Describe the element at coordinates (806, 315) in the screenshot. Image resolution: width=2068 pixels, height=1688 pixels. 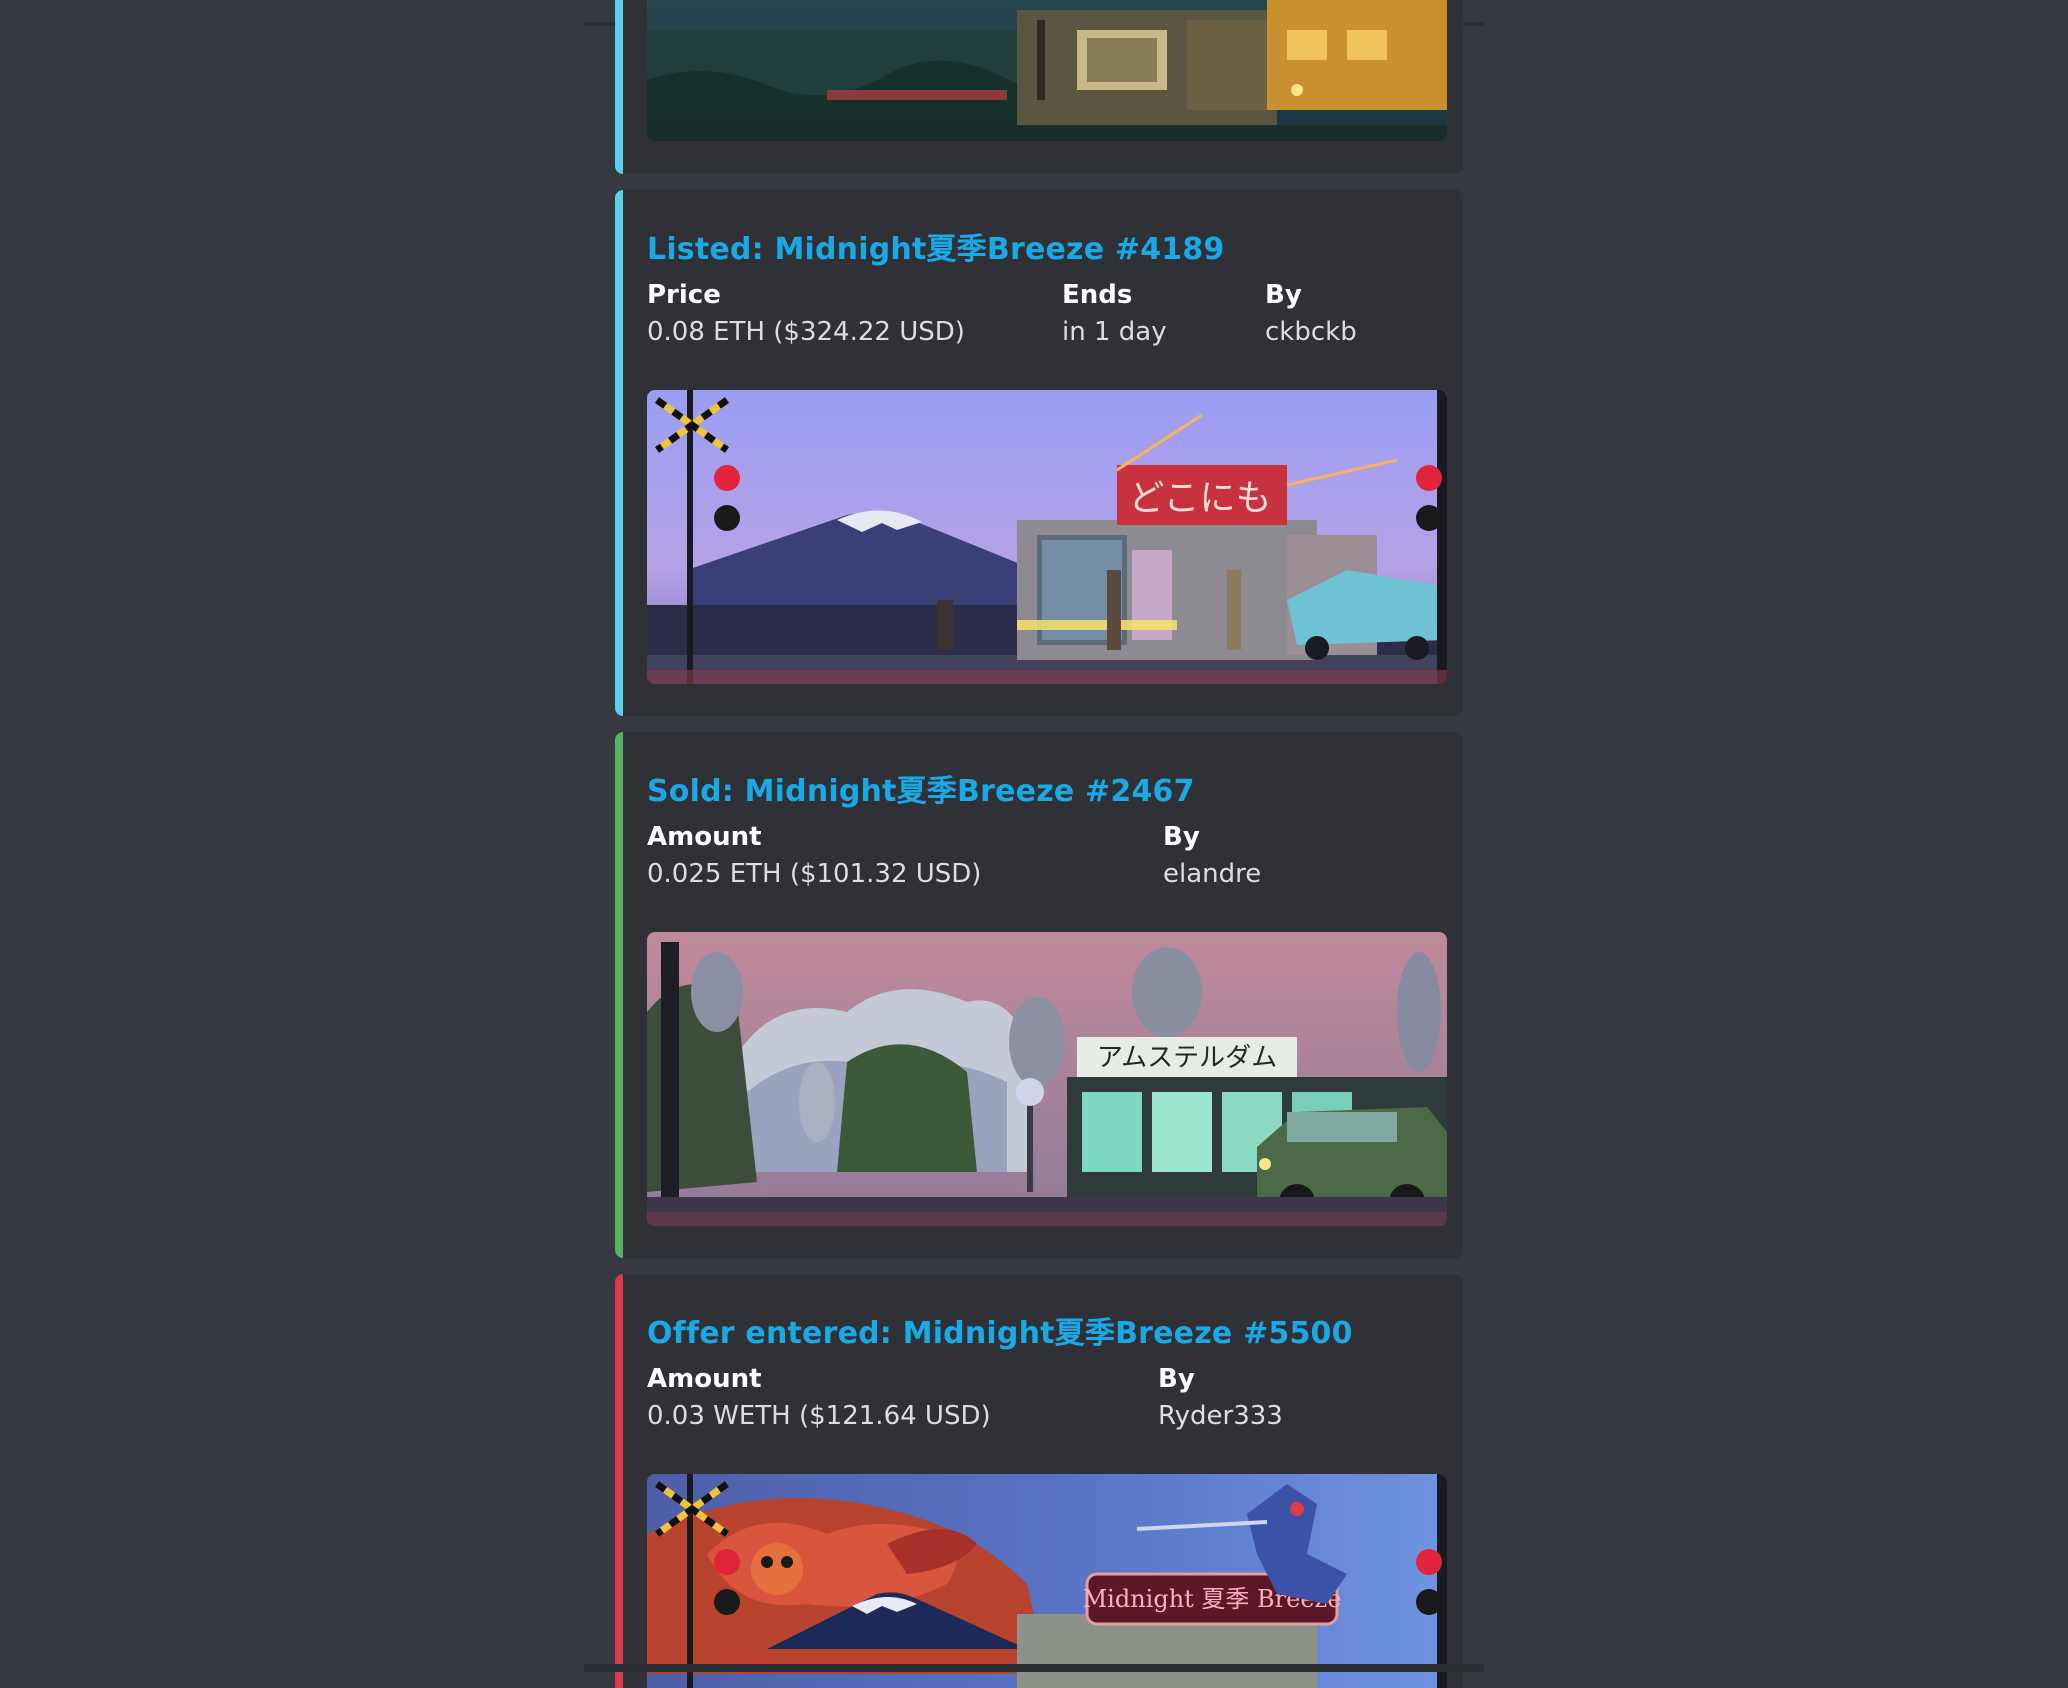
I see `field-price: Price 0.08 ETH ($324.22 USD)` at that location.